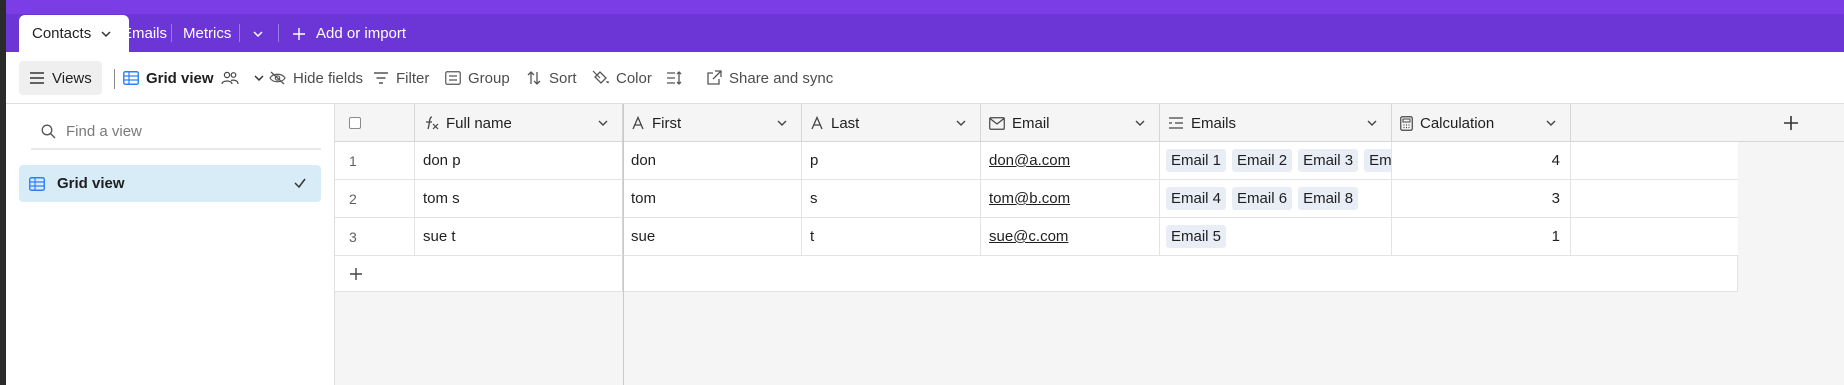 This screenshot has width=1844, height=385. Describe the element at coordinates (1481, 236) in the screenshot. I see `cell-calculation: 1` at that location.